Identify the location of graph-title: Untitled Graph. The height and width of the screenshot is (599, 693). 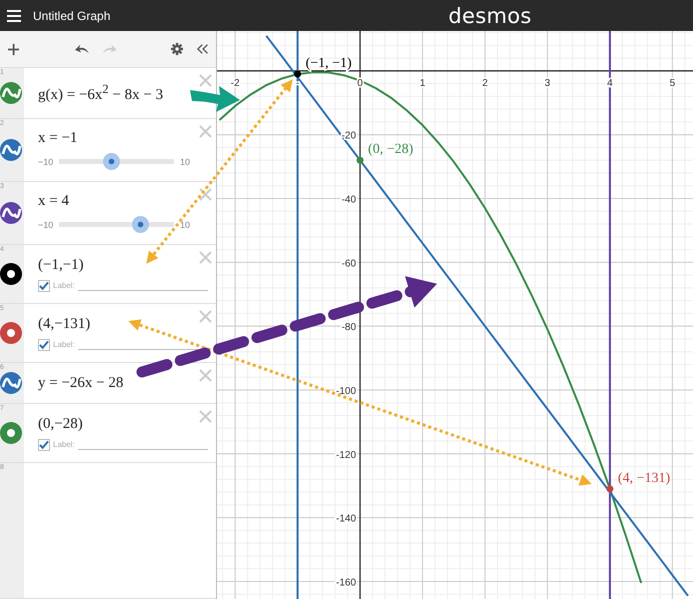
(71, 15).